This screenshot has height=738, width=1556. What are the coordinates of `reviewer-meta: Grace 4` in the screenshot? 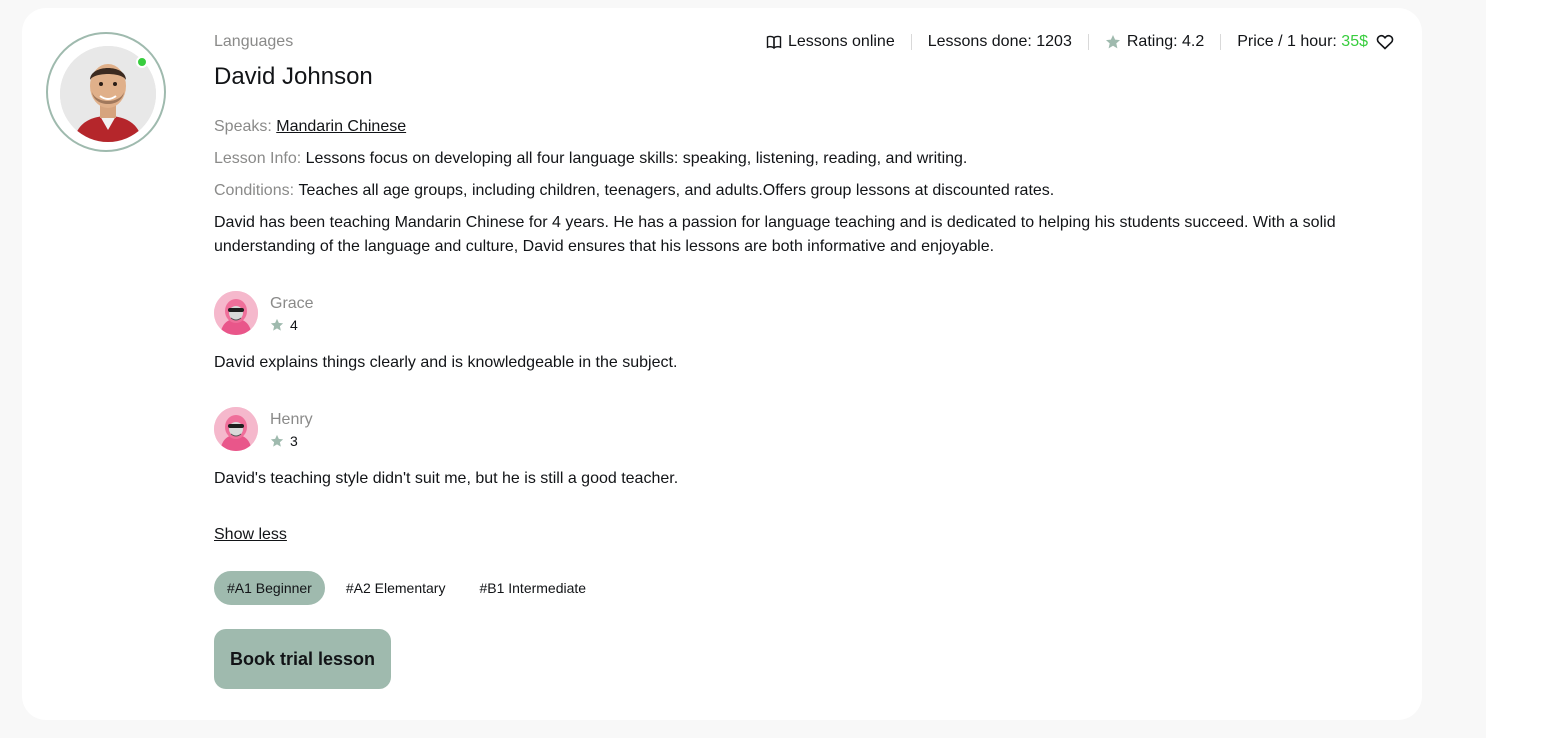 It's located at (292, 313).